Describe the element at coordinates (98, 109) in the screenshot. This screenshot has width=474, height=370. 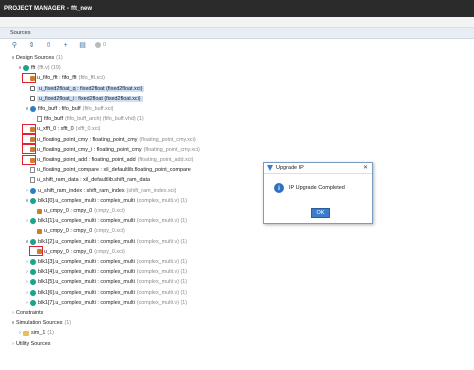
I see `tree-item-detail: (fifo_buff.xci)` at that location.